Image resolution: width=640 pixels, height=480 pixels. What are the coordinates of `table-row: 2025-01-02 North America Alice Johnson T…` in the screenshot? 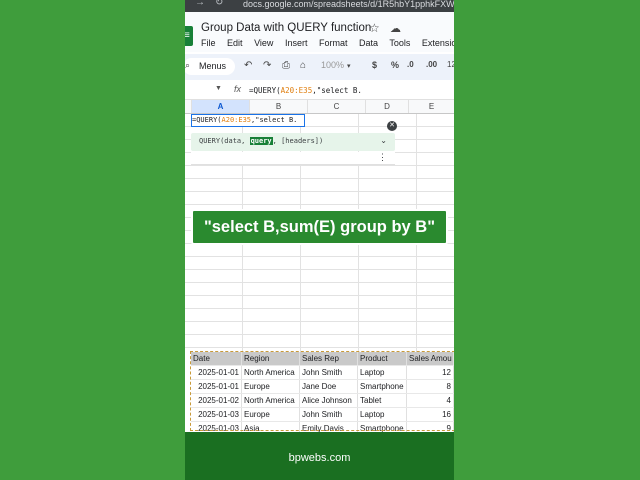 It's located at (322, 401).